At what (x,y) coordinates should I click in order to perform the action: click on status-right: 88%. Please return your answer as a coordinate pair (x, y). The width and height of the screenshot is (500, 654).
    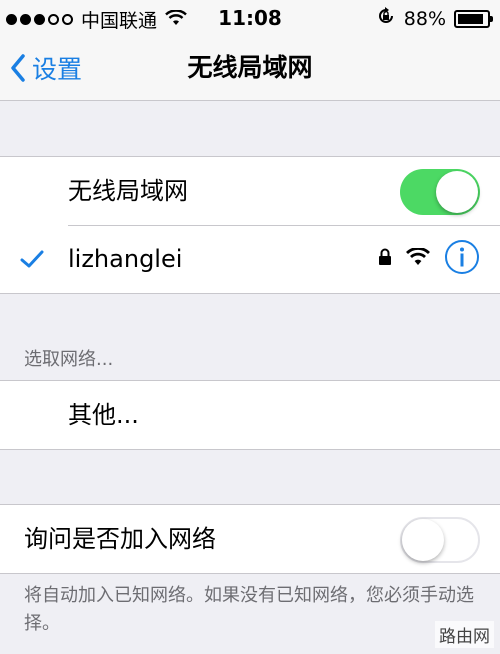
    Looking at the image, I should click on (434, 18).